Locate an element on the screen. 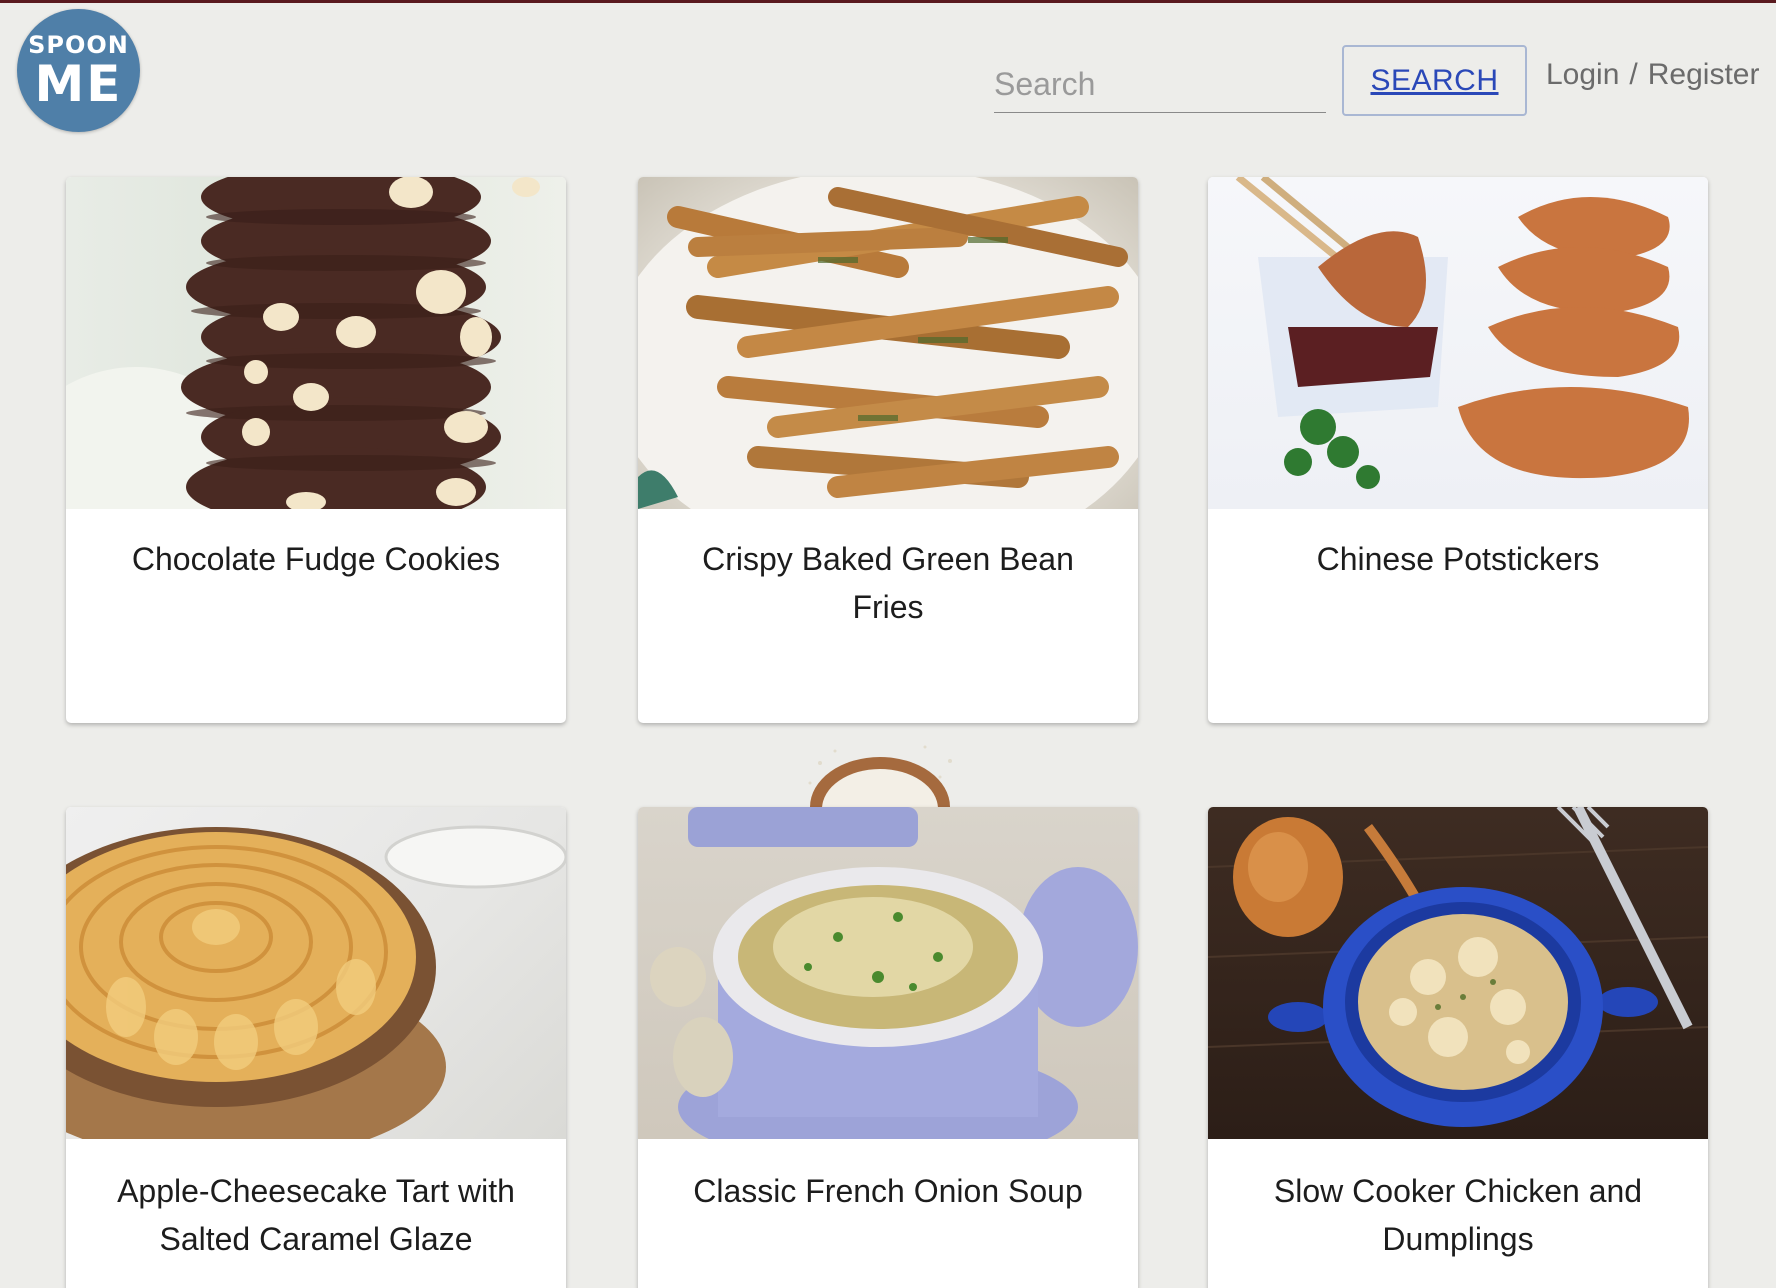 Image resolution: width=1776 pixels, height=1288 pixels. green-bean-fries-photo is located at coordinates (888, 343).